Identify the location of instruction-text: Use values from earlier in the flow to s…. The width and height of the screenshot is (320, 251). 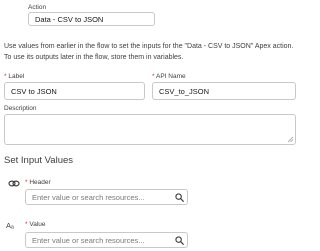
(149, 52).